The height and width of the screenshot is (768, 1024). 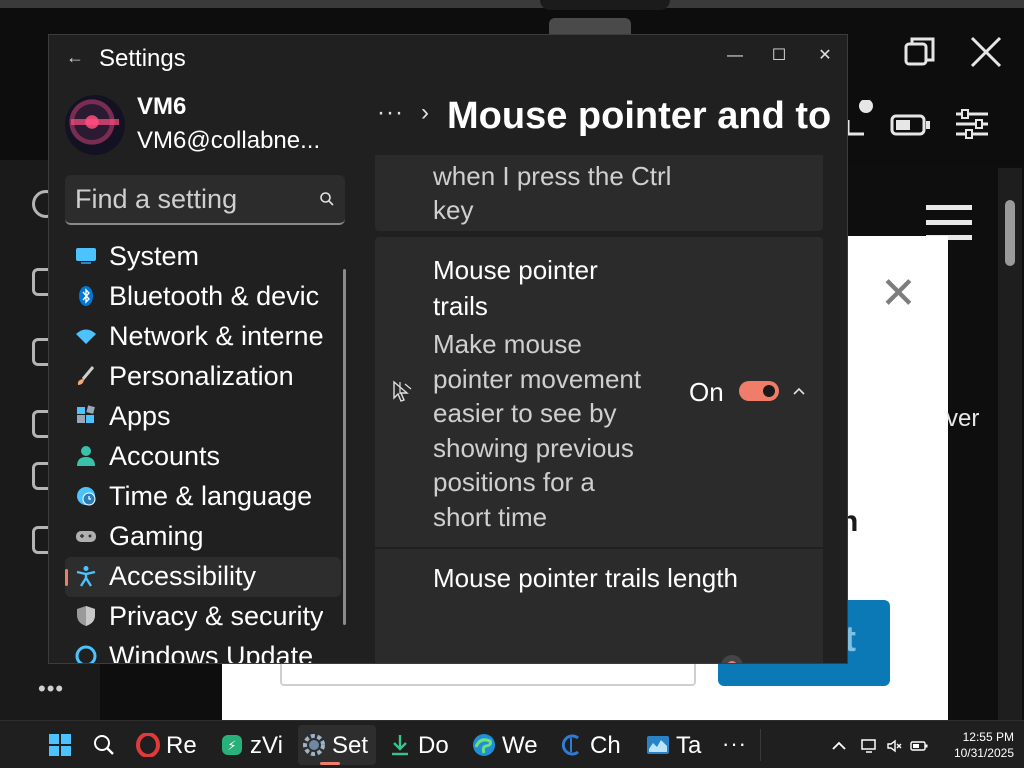 What do you see at coordinates (658, 745) in the screenshot?
I see `task-manager-icon` at bounding box center [658, 745].